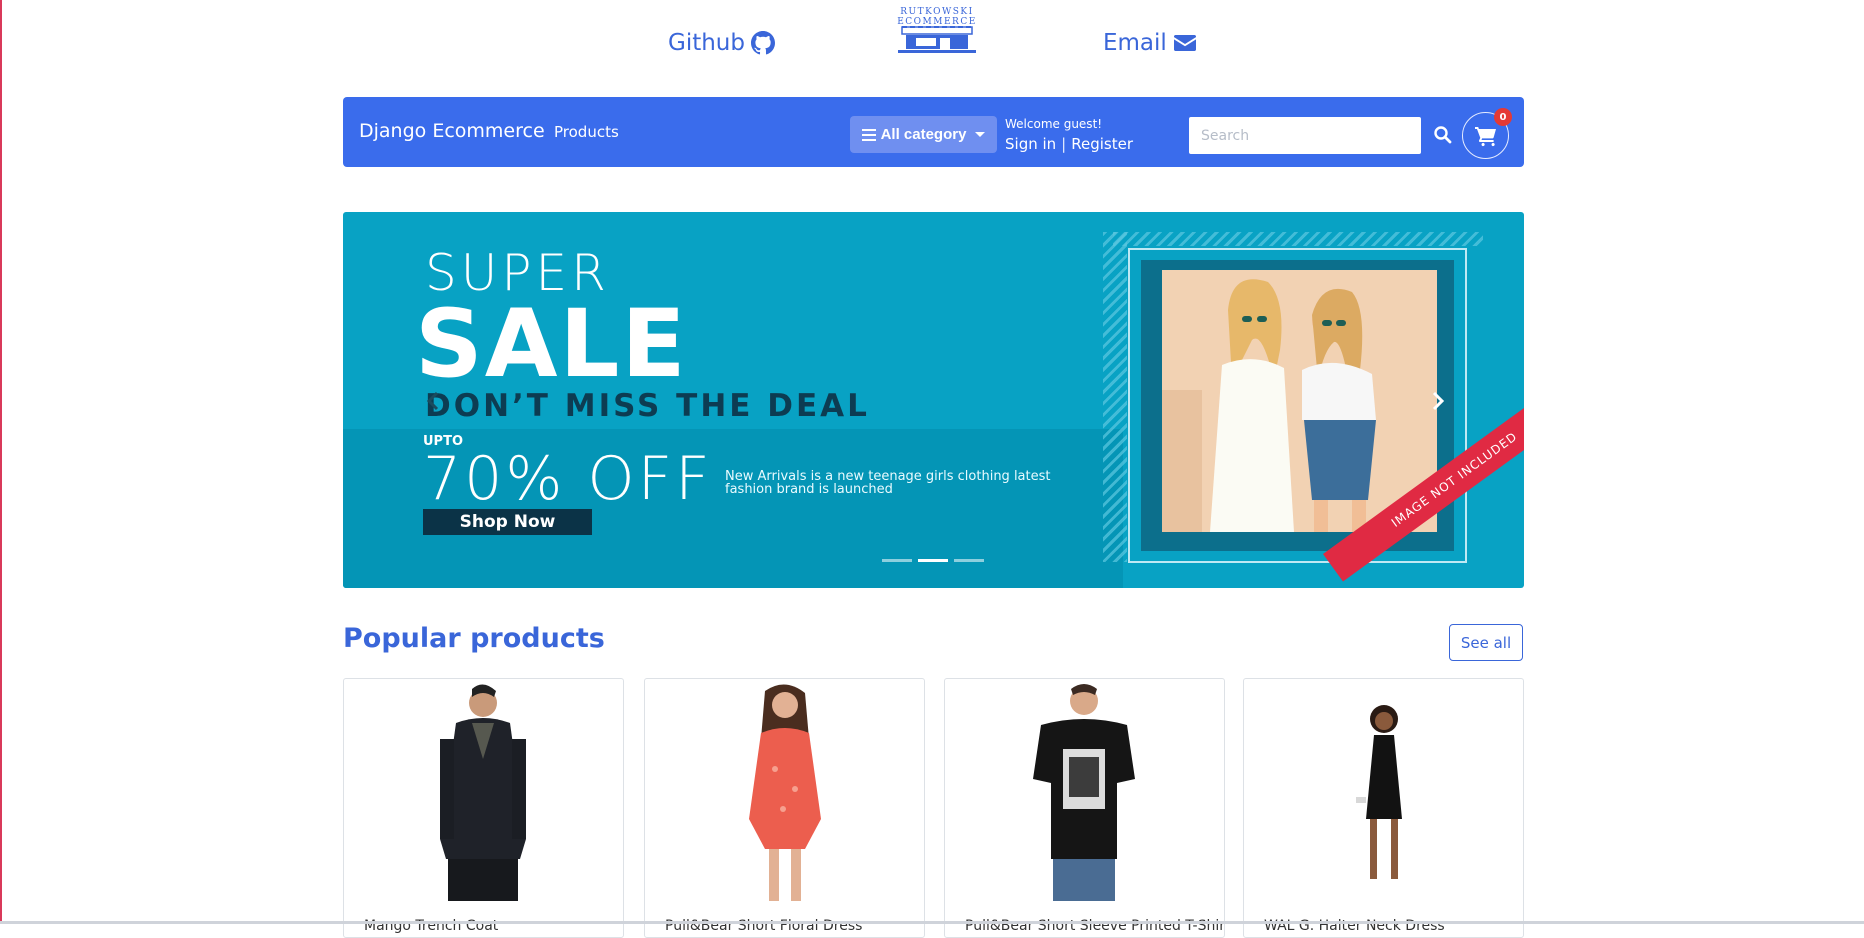  What do you see at coordinates (1503, 117) in the screenshot?
I see `cart-count-badge: 0` at bounding box center [1503, 117].